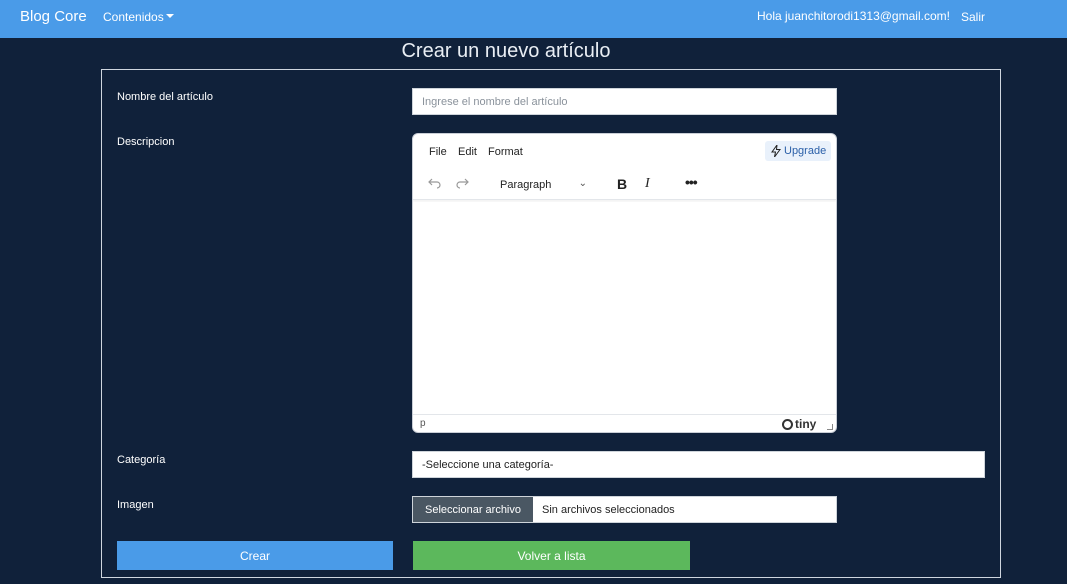 The width and height of the screenshot is (1067, 584). I want to click on block-format-value: Paragraph, so click(526, 185).